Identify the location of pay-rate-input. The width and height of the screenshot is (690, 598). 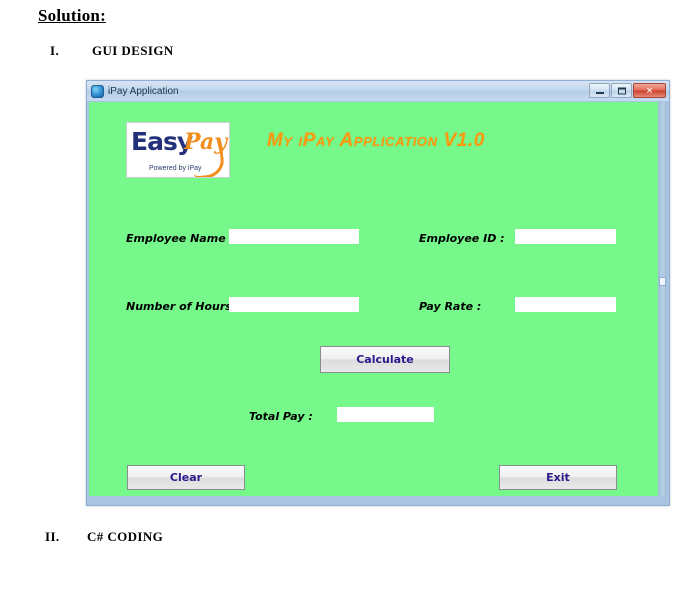
(565, 304).